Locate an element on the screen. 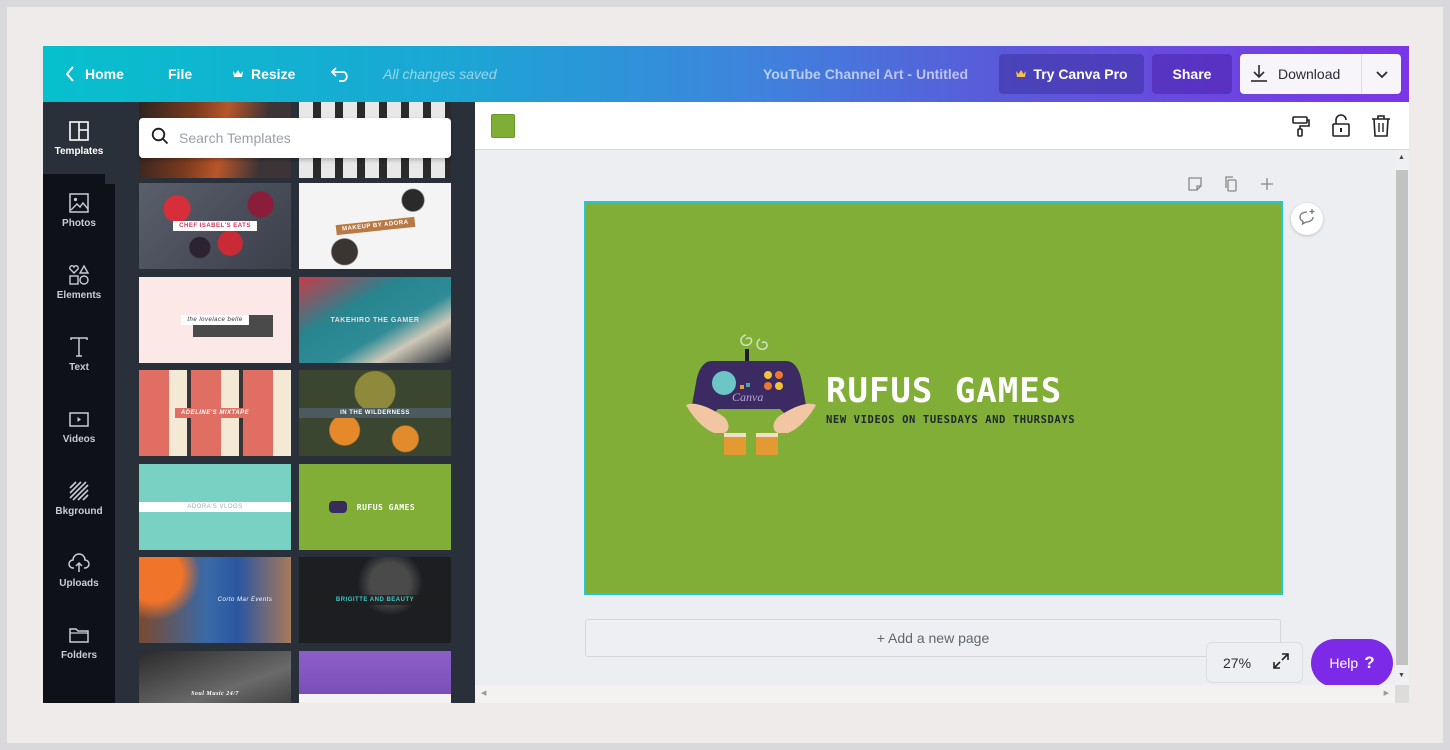 This screenshot has height=750, width=1450. template-thumbnail: IN THE WILDERNESS is located at coordinates (375, 413).